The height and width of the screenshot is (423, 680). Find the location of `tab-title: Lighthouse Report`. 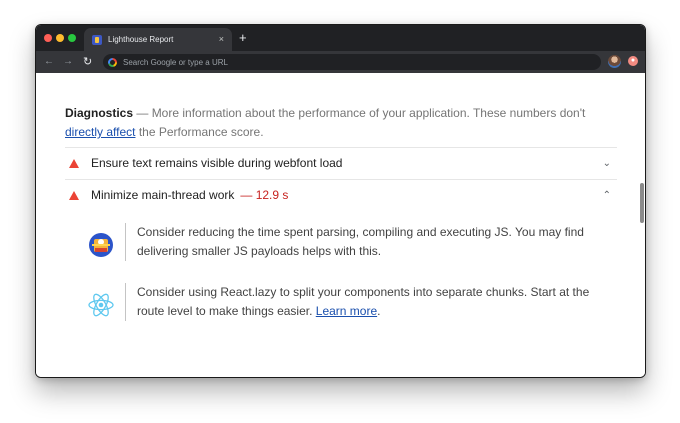

tab-title: Lighthouse Report is located at coordinates (141, 39).